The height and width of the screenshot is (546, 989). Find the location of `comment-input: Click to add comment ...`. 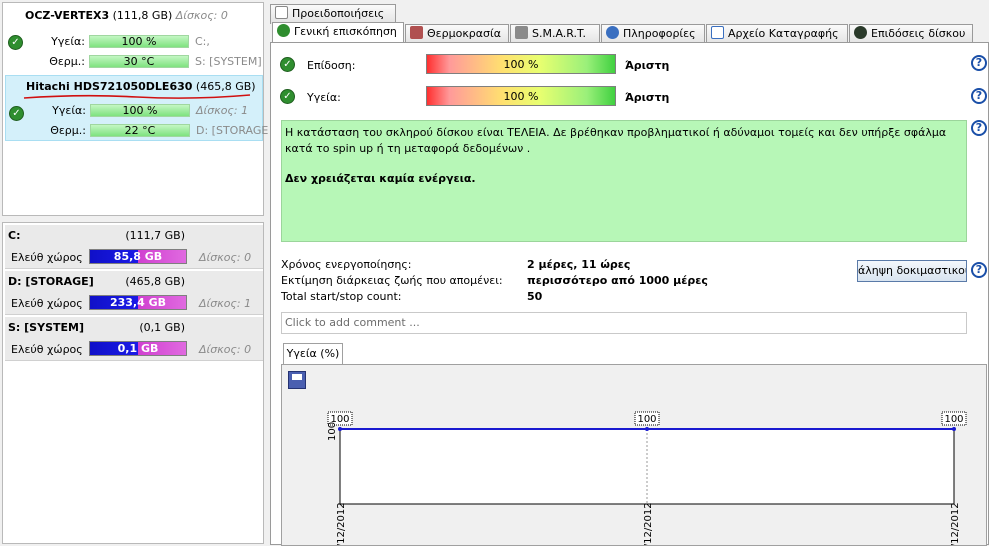

comment-input: Click to add comment ... is located at coordinates (624, 323).